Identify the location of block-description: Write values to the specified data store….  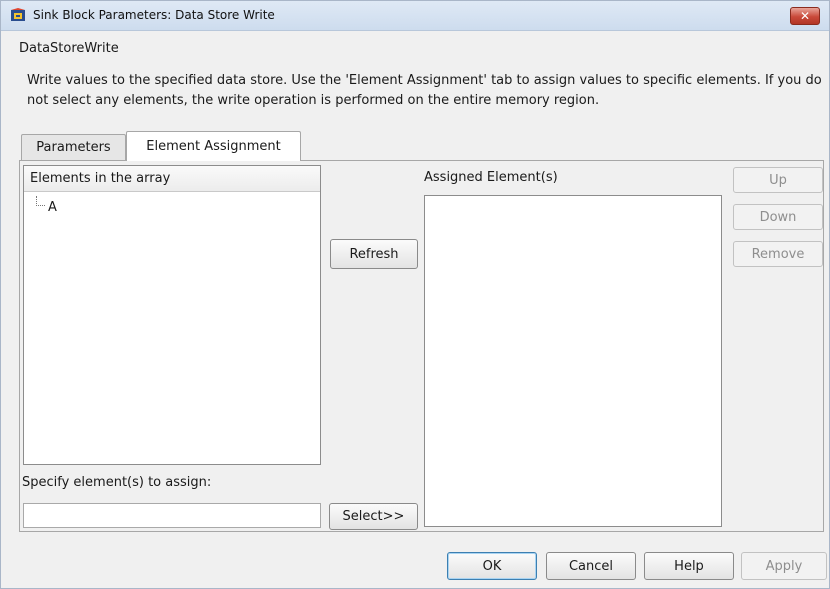
(424, 90).